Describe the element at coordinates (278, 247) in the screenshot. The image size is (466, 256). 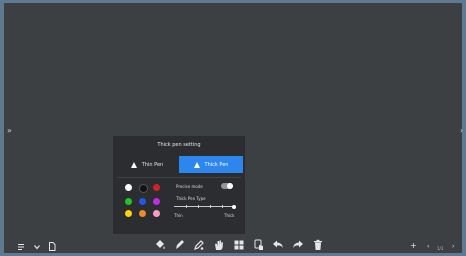
I see `undo-icon` at that location.